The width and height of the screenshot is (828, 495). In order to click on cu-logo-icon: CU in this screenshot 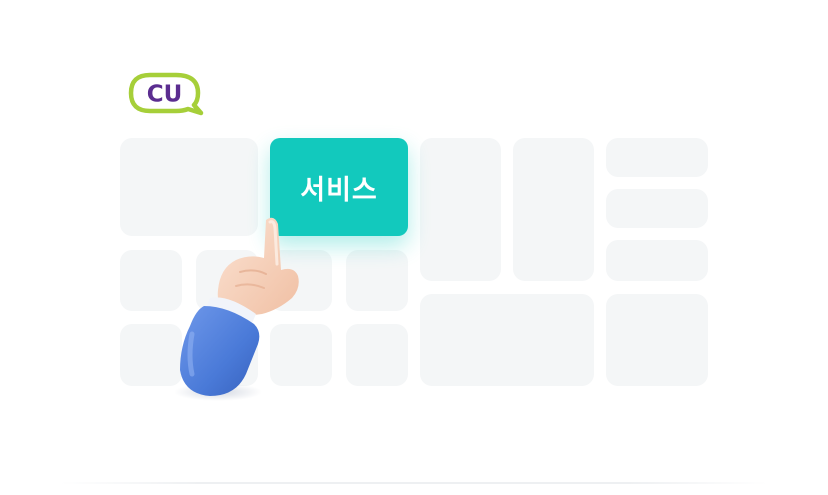, I will do `click(166, 94)`.